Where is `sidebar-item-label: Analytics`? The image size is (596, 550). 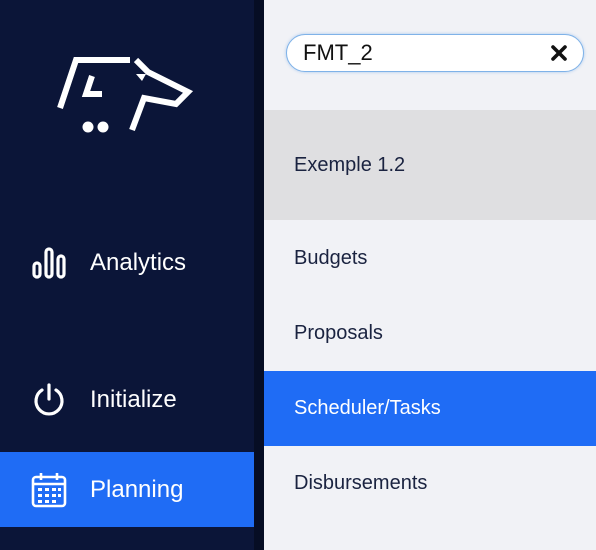
sidebar-item-label: Analytics is located at coordinates (138, 262).